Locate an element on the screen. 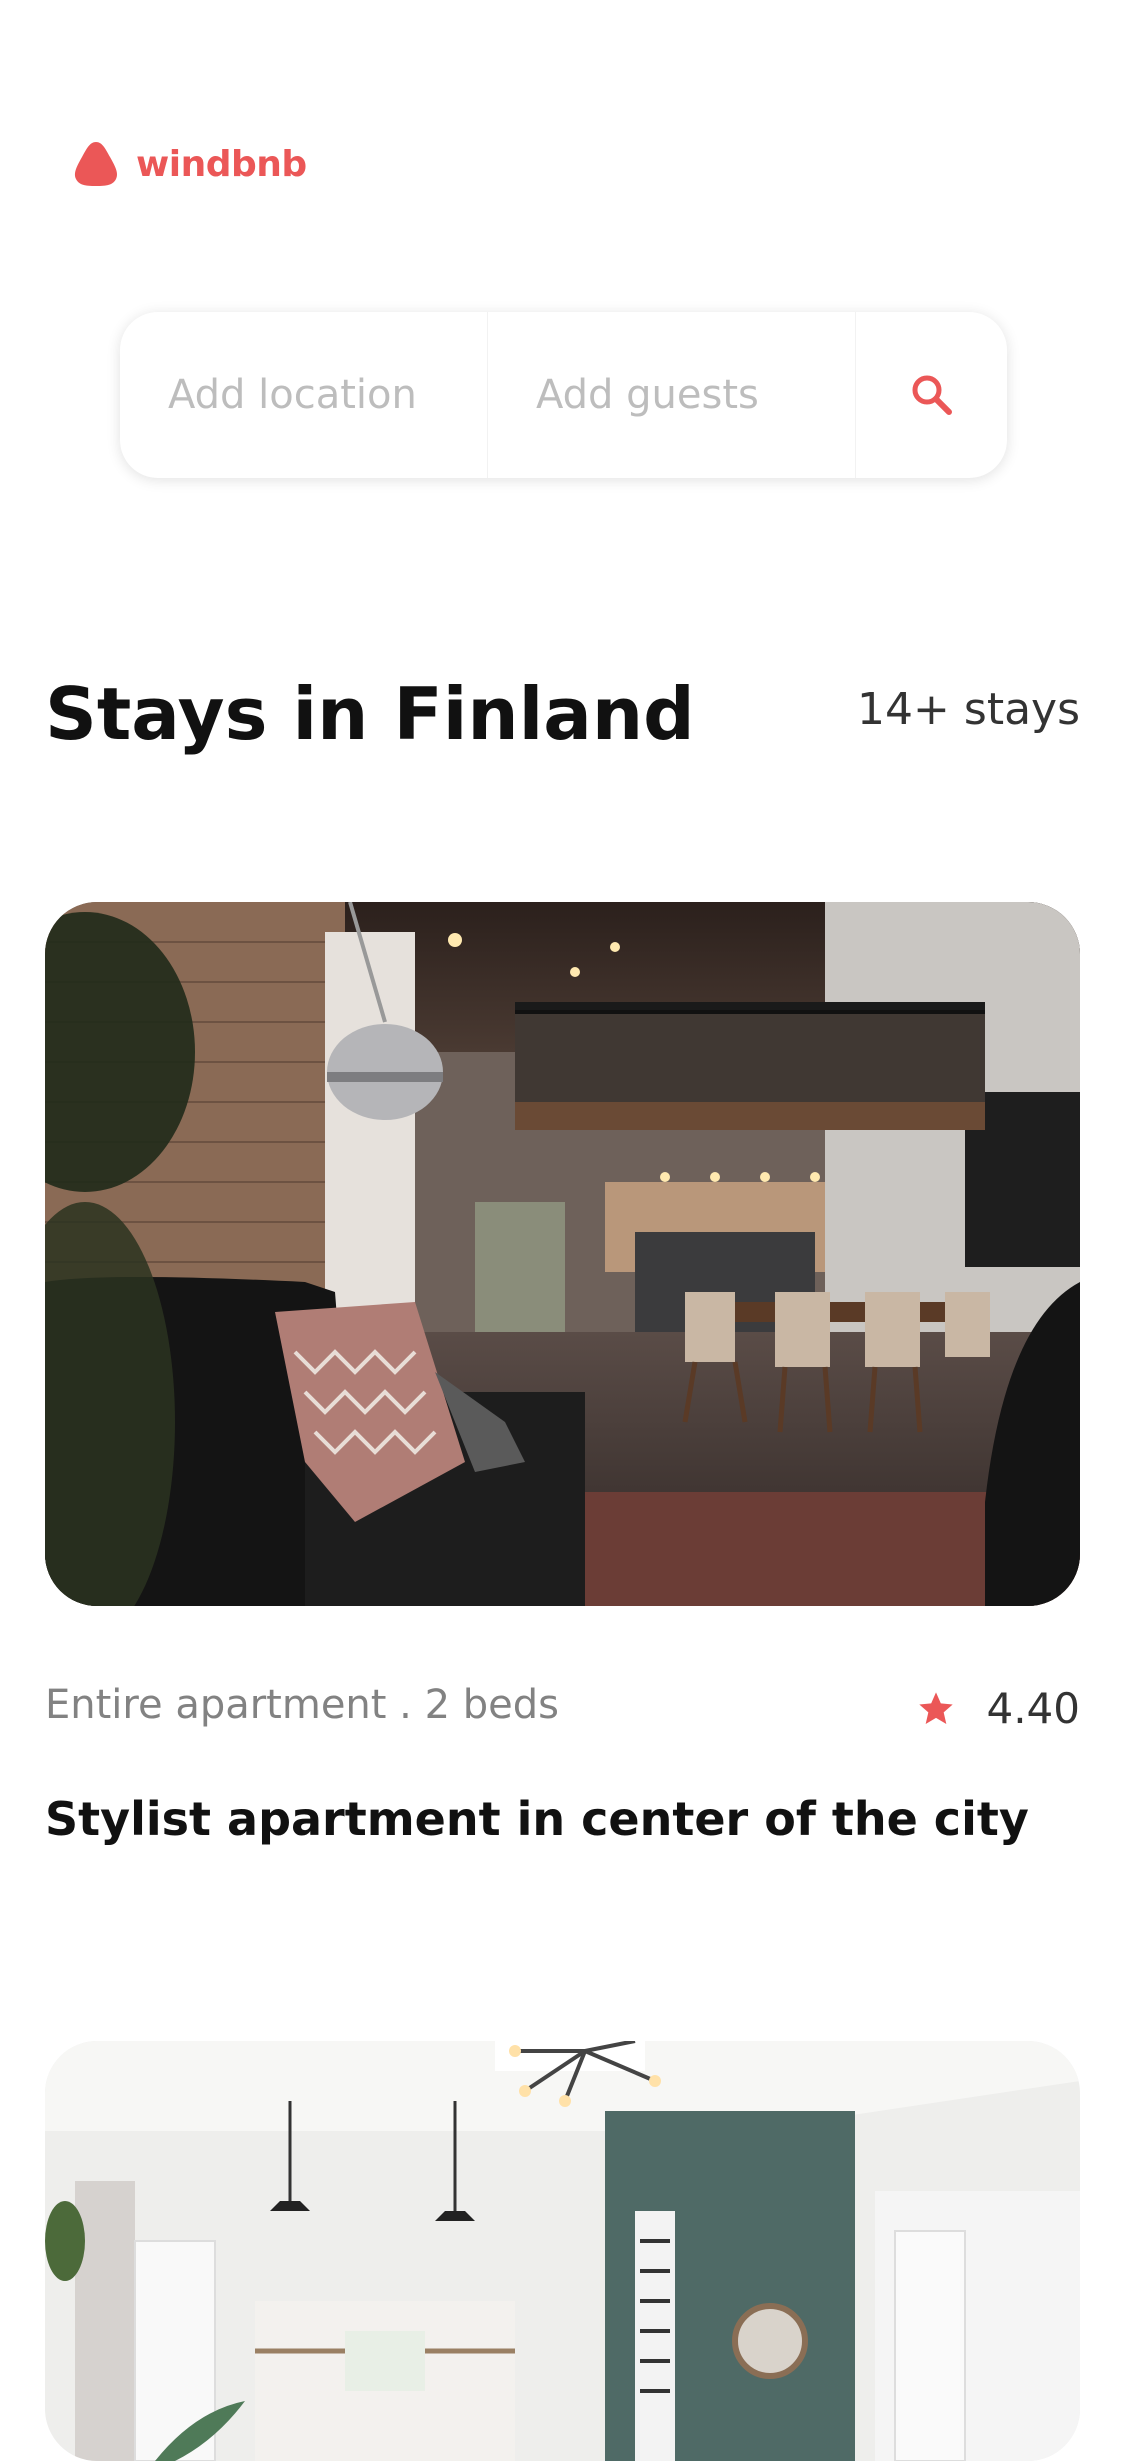  stays-count: 14+ stays is located at coordinates (968, 709).